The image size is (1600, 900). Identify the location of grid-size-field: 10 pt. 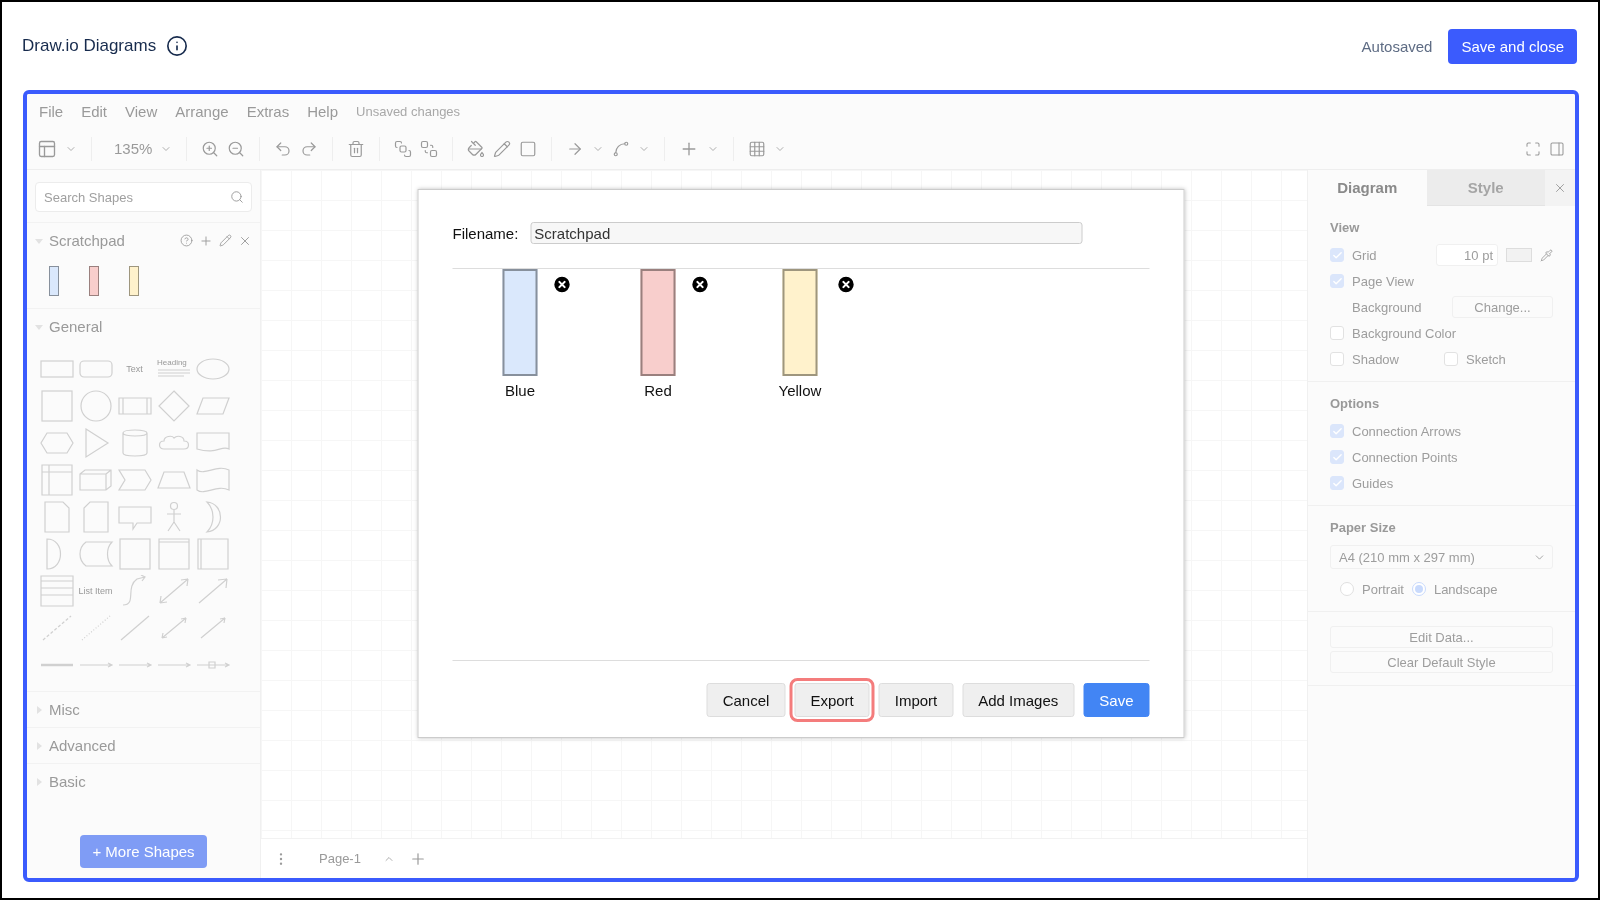
(1467, 255).